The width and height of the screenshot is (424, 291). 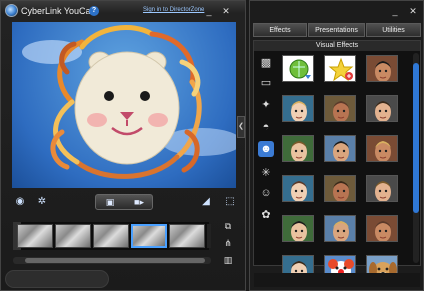 I want to click on emoticon-icon: ☺, so click(x=266, y=193).